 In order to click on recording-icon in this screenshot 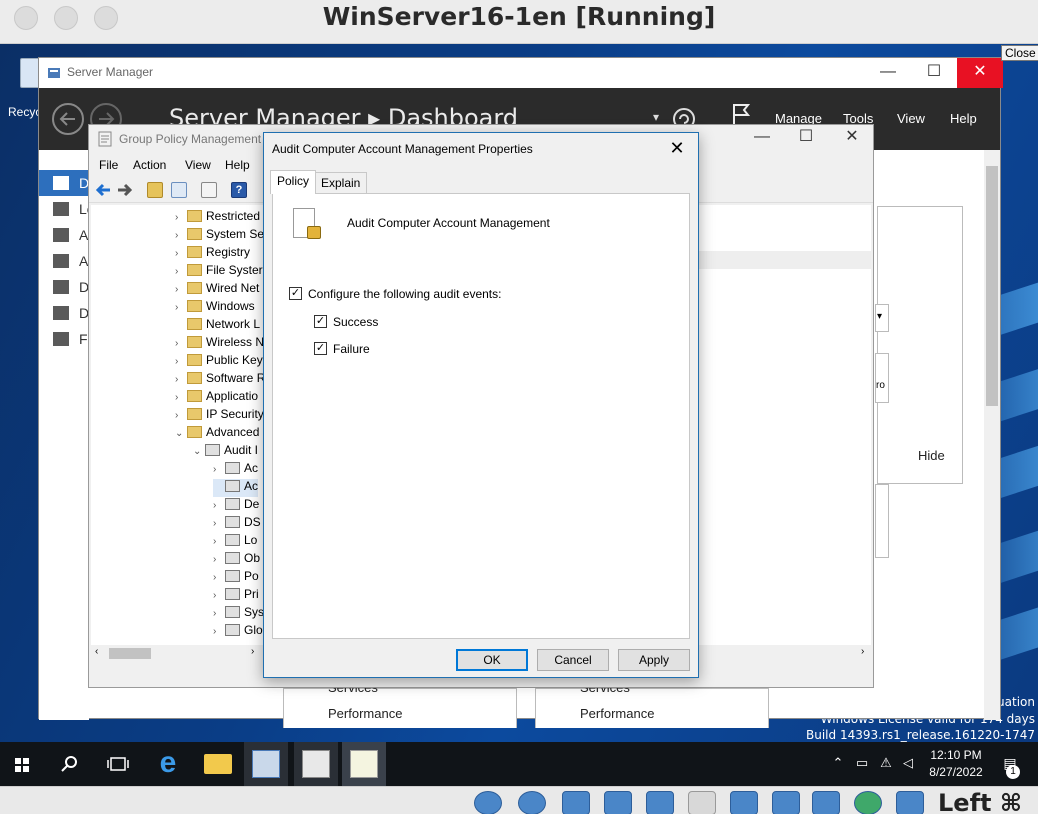, I will do `click(786, 802)`.